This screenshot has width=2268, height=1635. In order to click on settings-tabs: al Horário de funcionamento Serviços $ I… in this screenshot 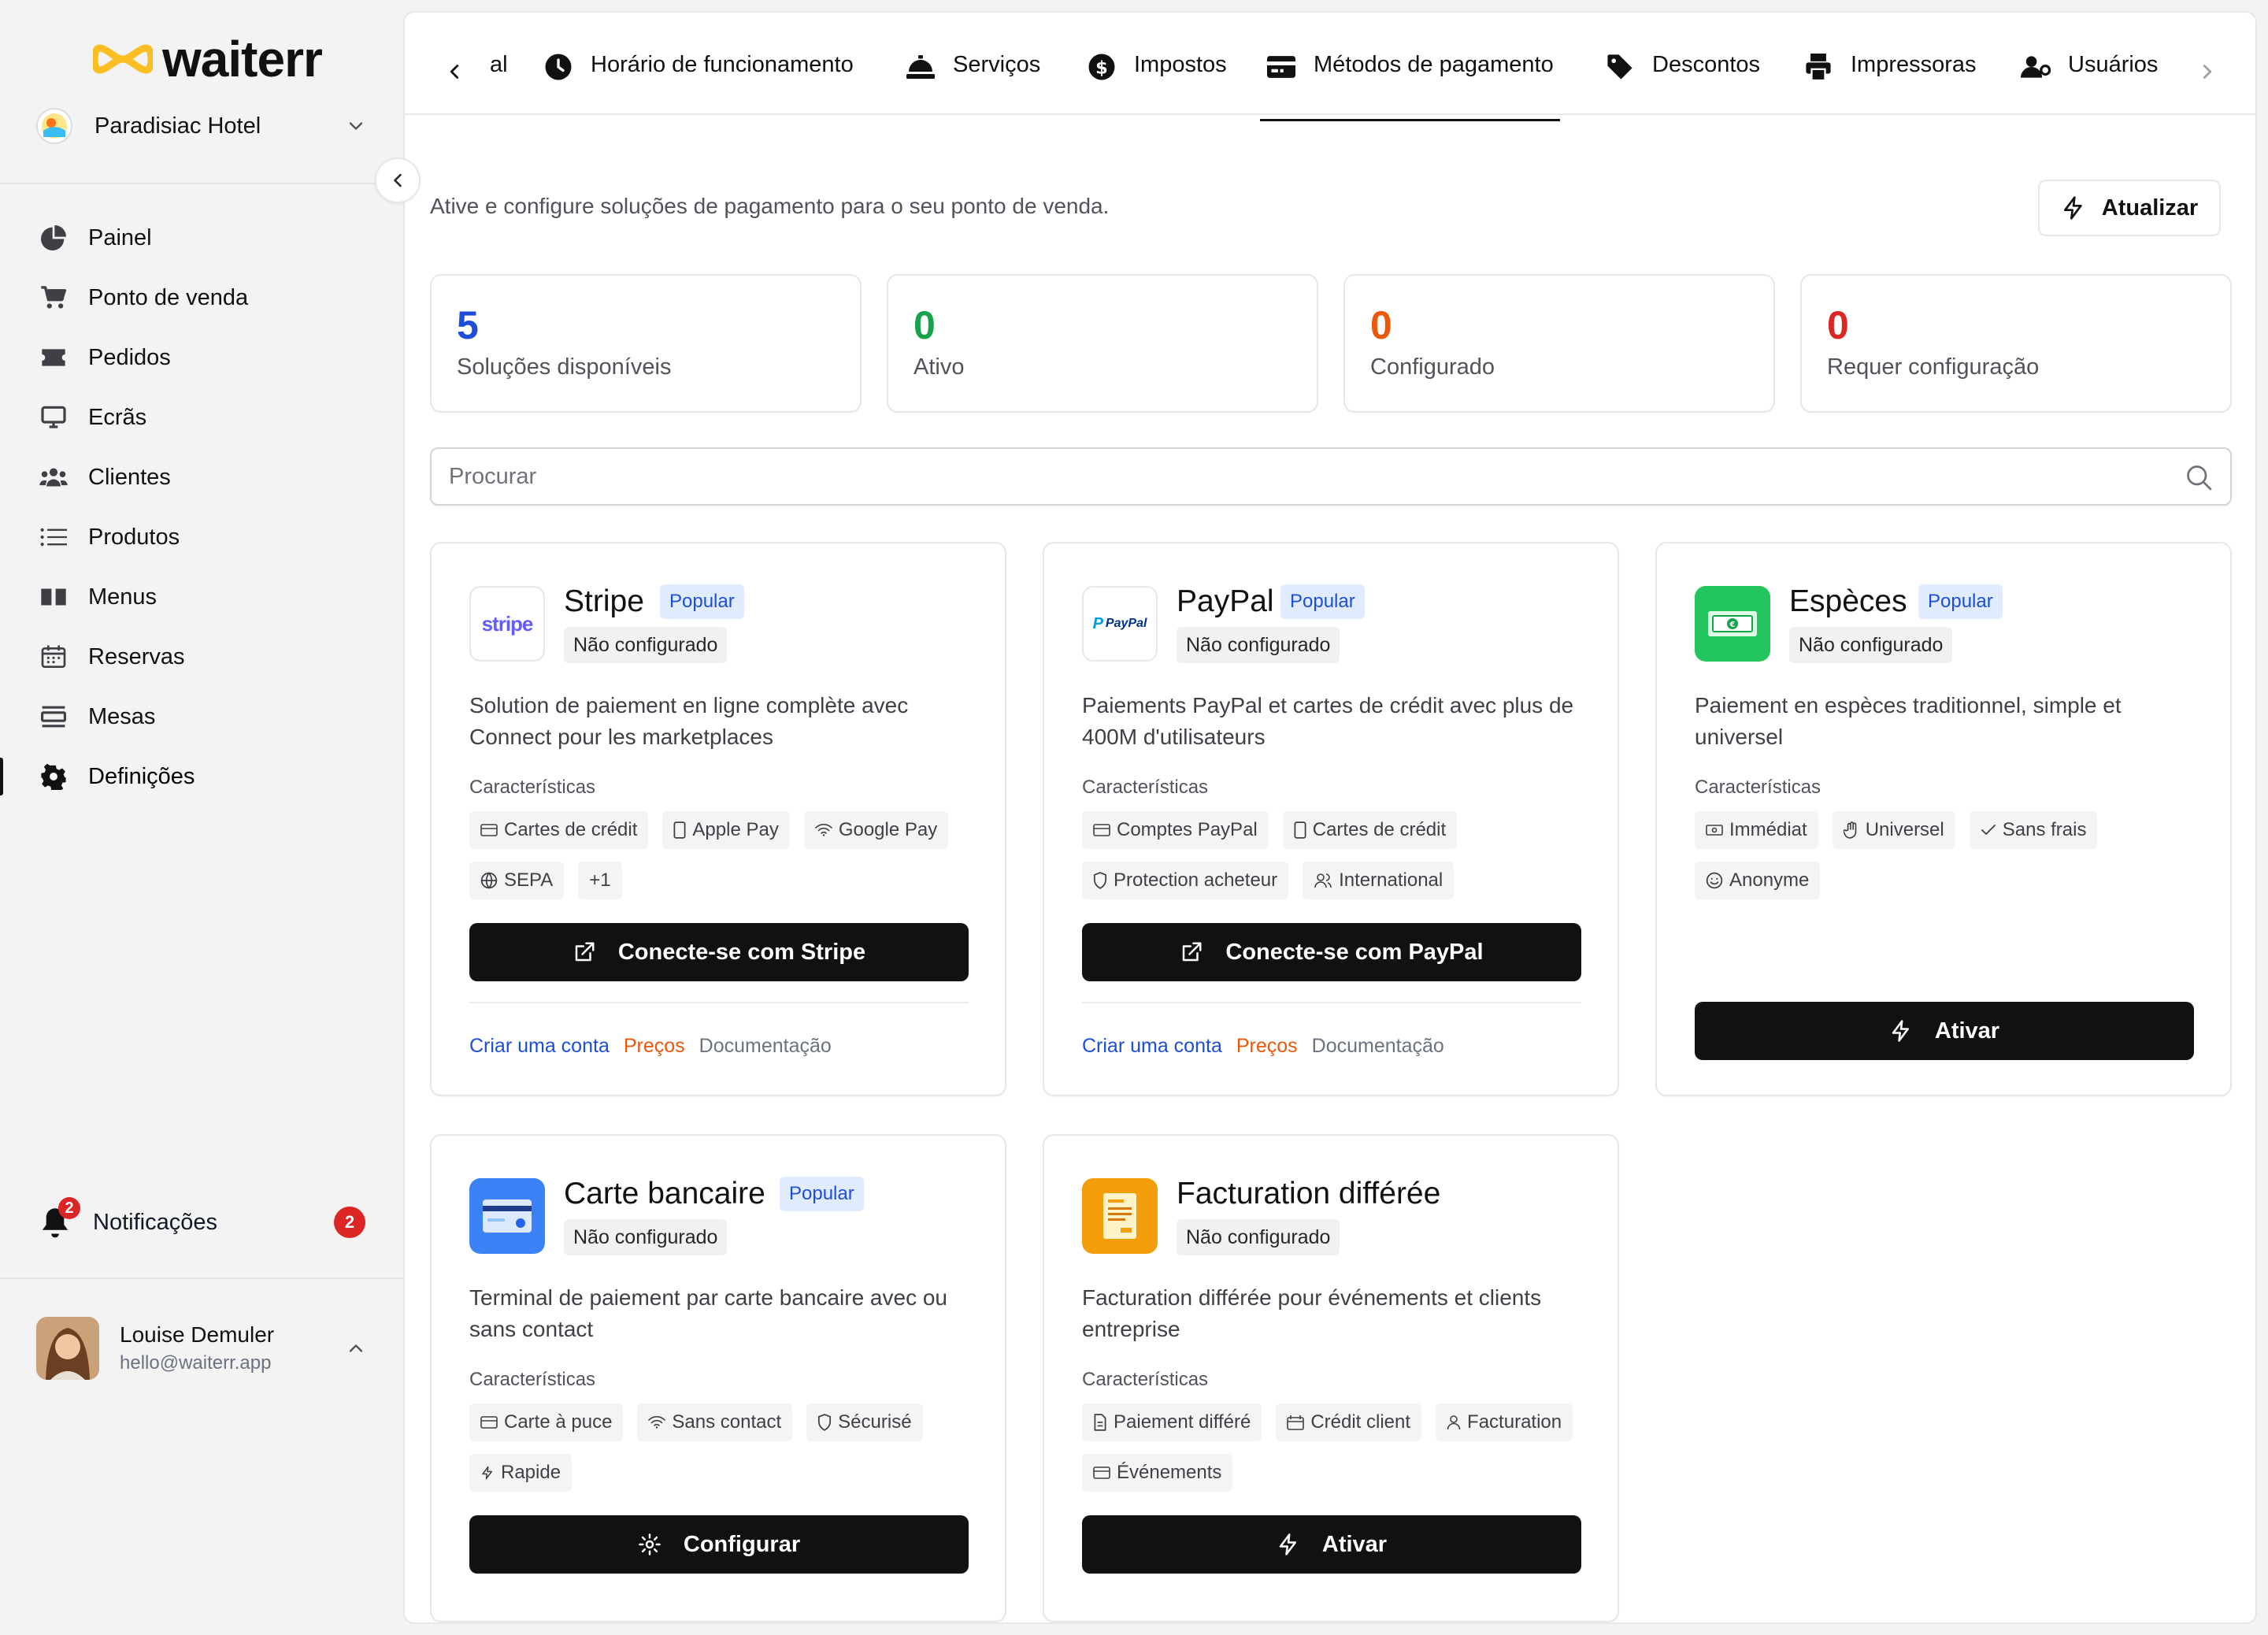, I will do `click(1330, 67)`.